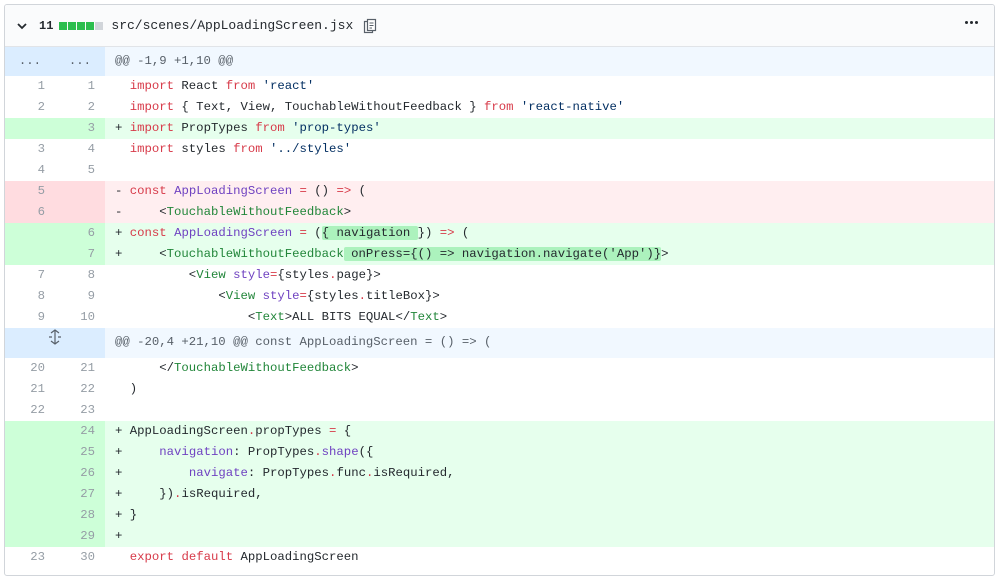 The image size is (1000, 578). I want to click on collapse-chevron-icon, so click(22, 26).